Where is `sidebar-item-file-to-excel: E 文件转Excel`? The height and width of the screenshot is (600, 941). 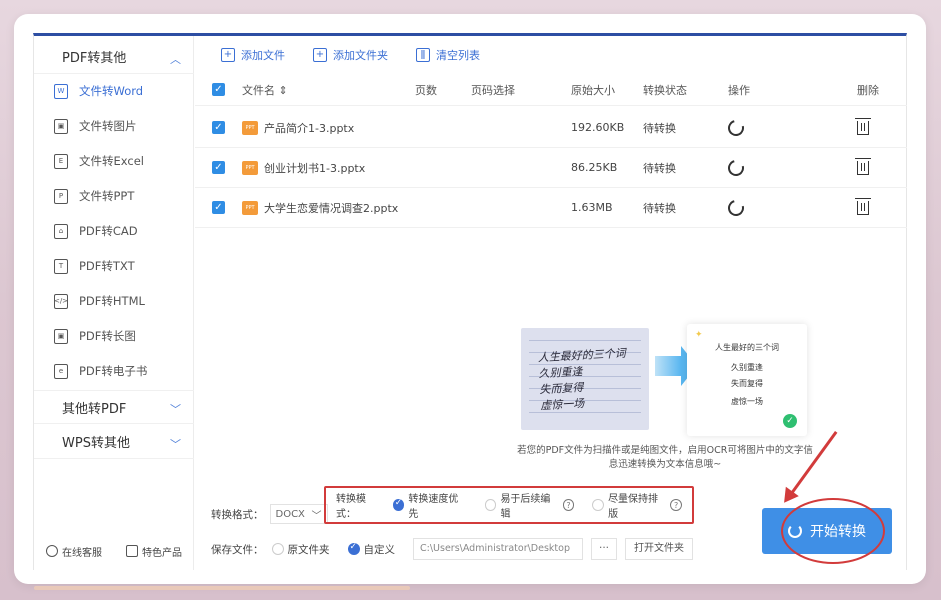
sidebar-item-file-to-excel: E 文件转Excel is located at coordinates (114, 161).